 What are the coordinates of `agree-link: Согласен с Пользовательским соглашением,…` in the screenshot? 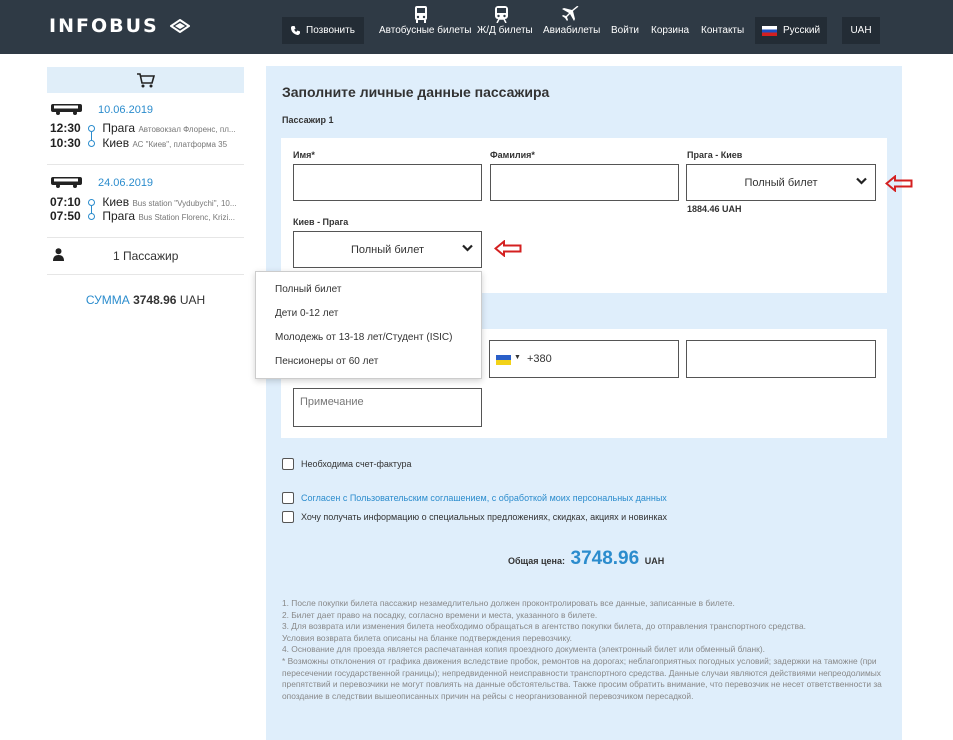 It's located at (484, 498).